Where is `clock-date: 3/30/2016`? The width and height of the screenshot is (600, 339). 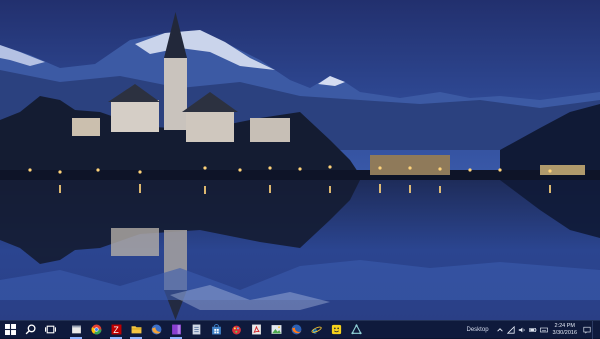 clock-date: 3/30/2016 is located at coordinates (564, 332).